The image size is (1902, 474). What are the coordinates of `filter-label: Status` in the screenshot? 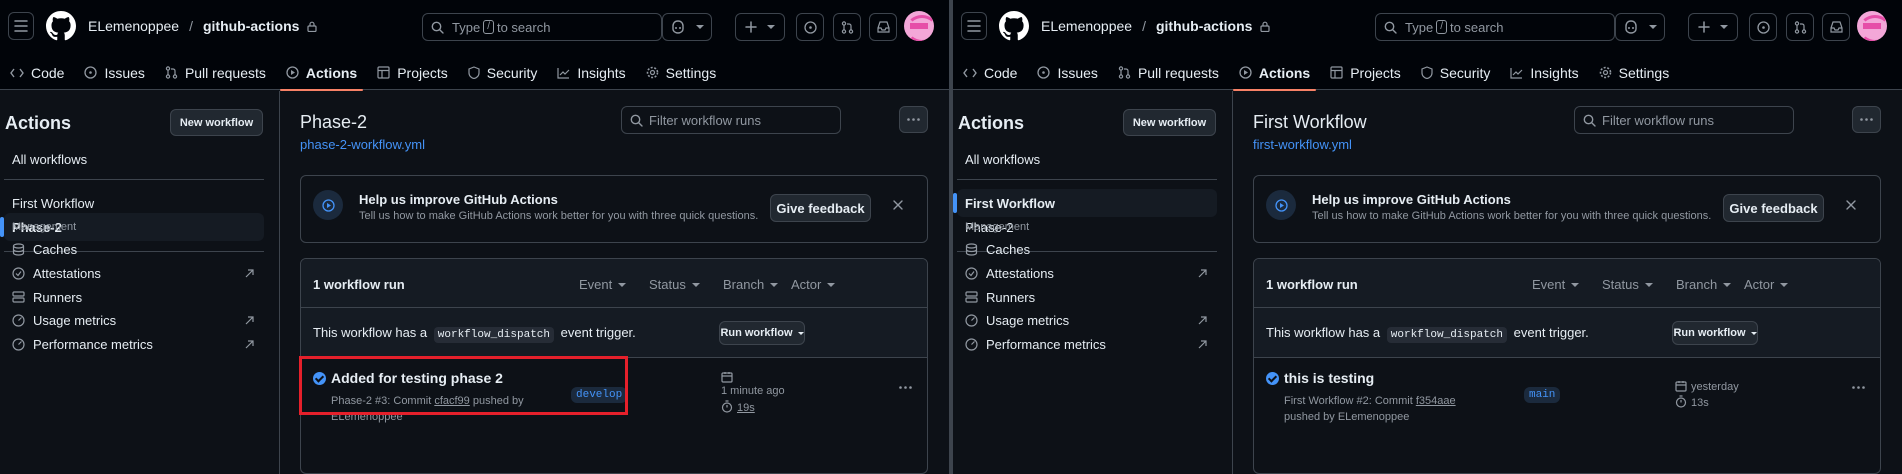 It's located at (1620, 284).